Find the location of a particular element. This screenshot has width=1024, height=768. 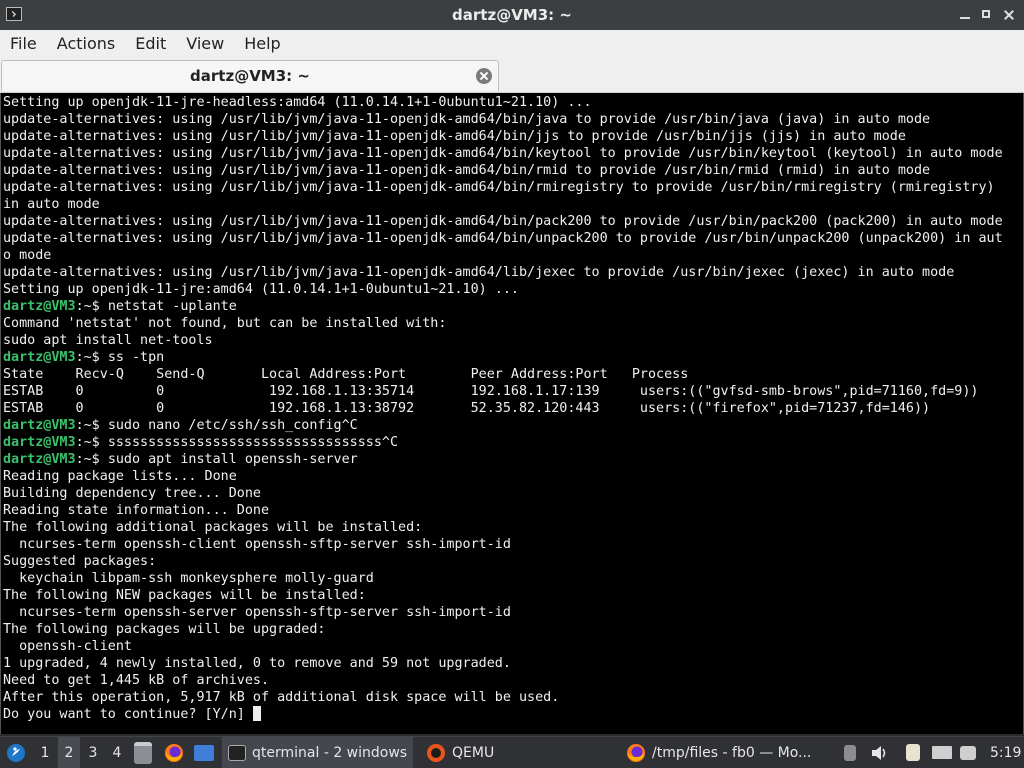

window-titlebar: dartz@VM3: ~ is located at coordinates (512, 15).